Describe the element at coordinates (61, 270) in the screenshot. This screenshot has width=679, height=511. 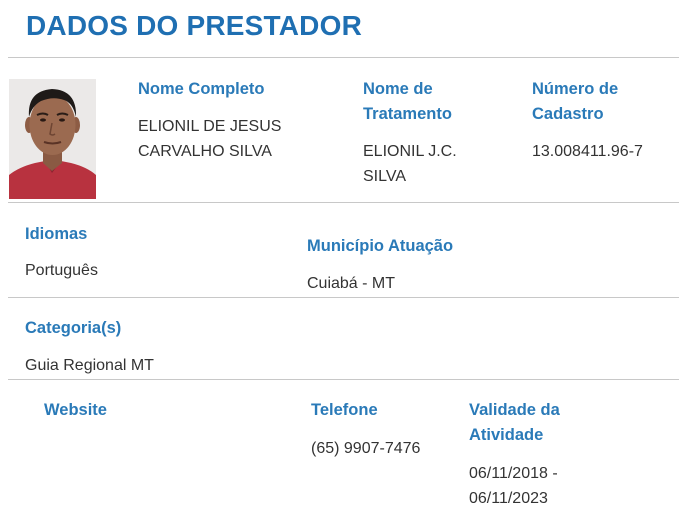
I see `languages-value: Português` at that location.